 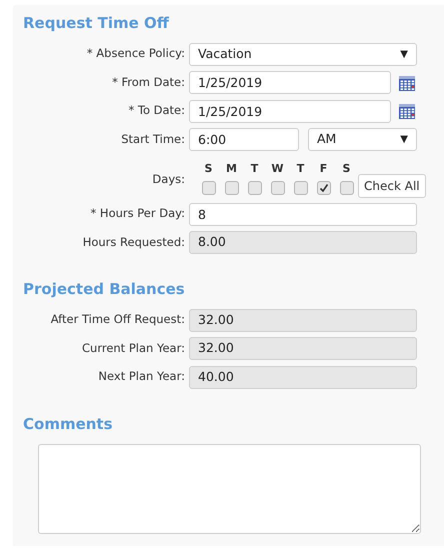 I want to click on day-letter: F, so click(x=324, y=169).